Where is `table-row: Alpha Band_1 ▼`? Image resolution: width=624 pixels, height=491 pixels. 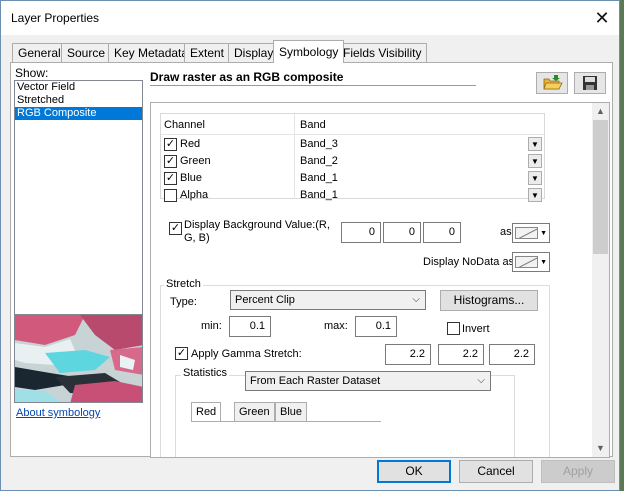 table-row: Alpha Band_1 ▼ is located at coordinates (352, 195).